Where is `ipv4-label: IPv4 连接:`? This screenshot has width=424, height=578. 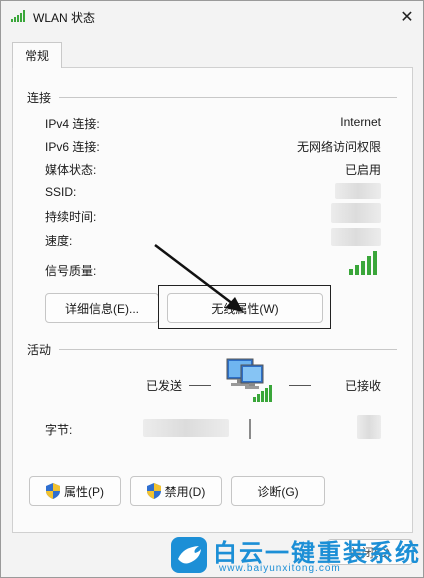
ipv4-label: IPv4 连接: is located at coordinates (72, 124).